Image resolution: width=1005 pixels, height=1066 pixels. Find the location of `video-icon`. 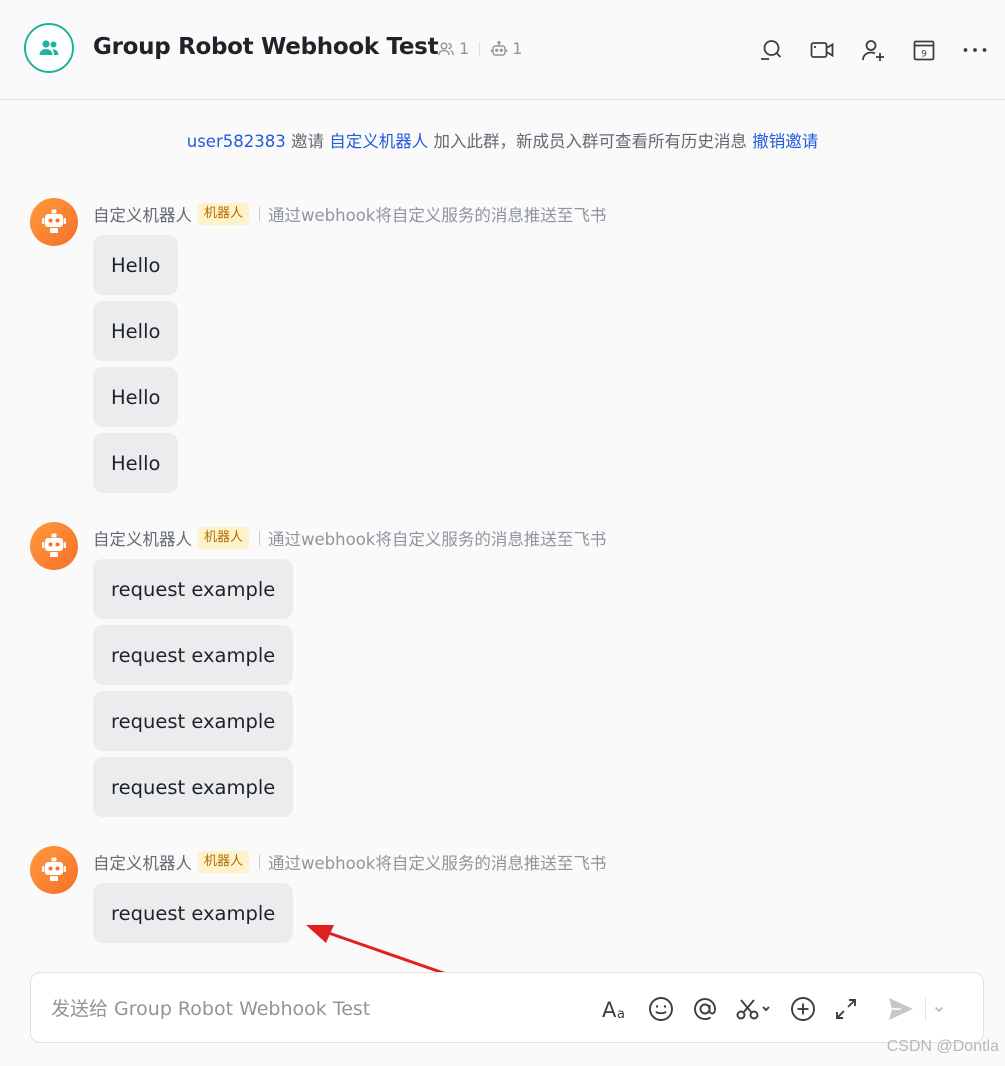

video-icon is located at coordinates (822, 50).